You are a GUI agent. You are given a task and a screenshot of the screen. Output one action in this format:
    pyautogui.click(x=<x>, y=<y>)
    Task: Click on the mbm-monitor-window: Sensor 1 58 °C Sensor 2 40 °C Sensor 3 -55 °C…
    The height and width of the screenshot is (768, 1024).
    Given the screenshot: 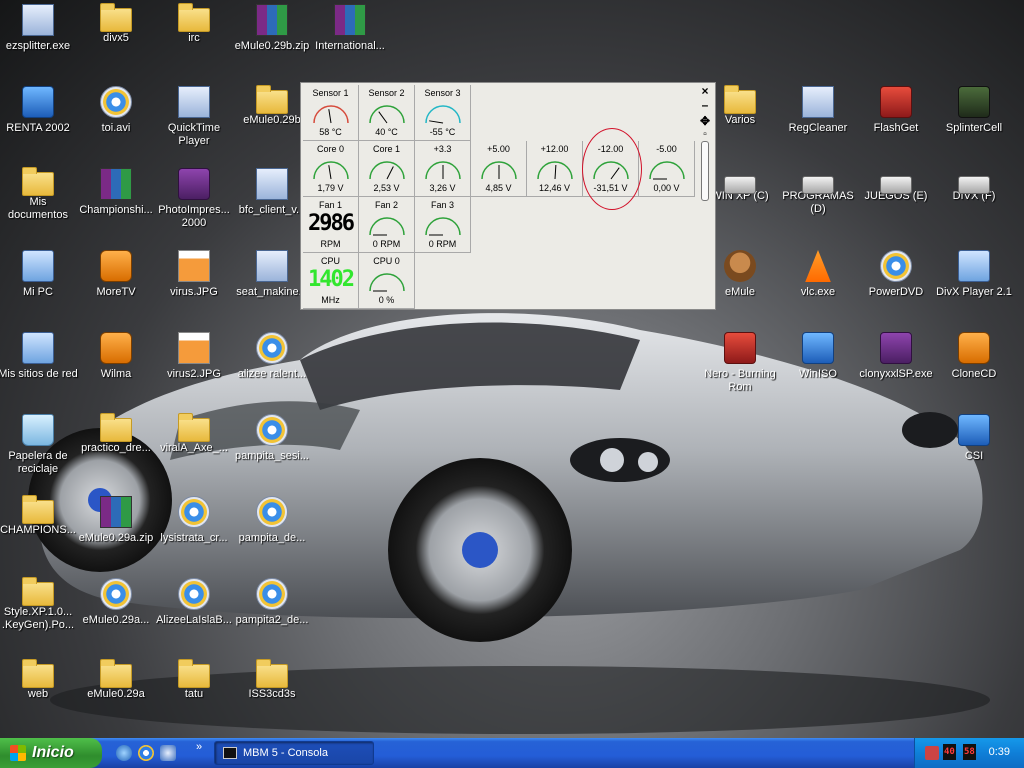 What is the action you would take?
    pyautogui.click(x=508, y=196)
    